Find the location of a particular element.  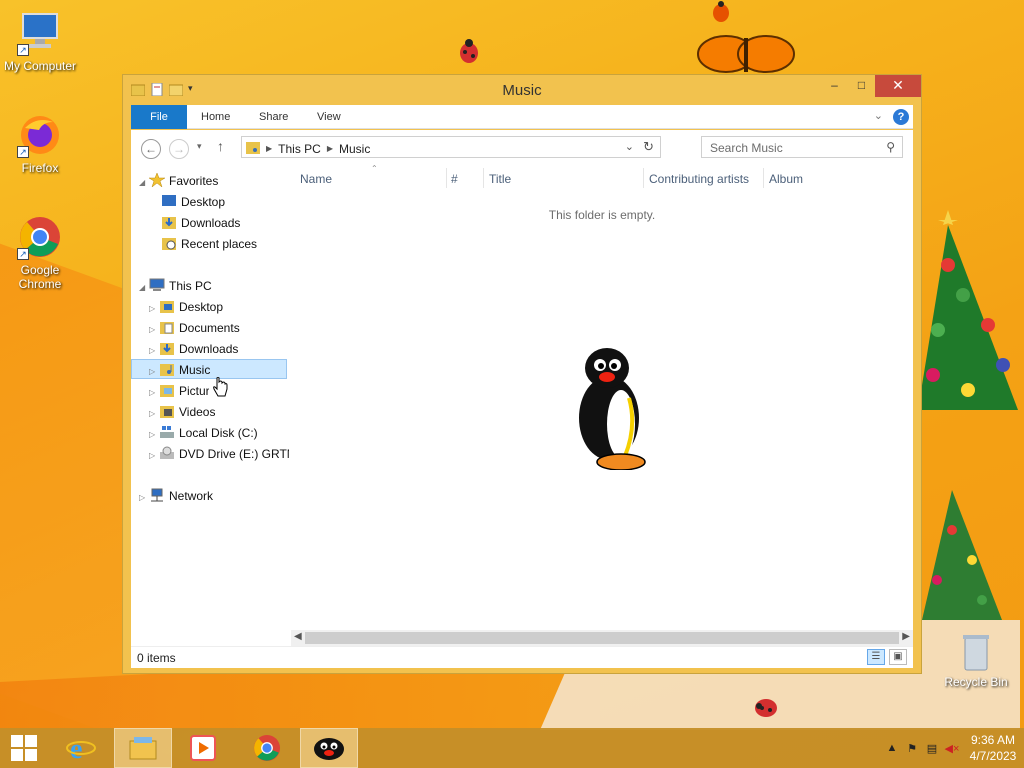

nav-videos: ▷ Videos is located at coordinates (182, 412).